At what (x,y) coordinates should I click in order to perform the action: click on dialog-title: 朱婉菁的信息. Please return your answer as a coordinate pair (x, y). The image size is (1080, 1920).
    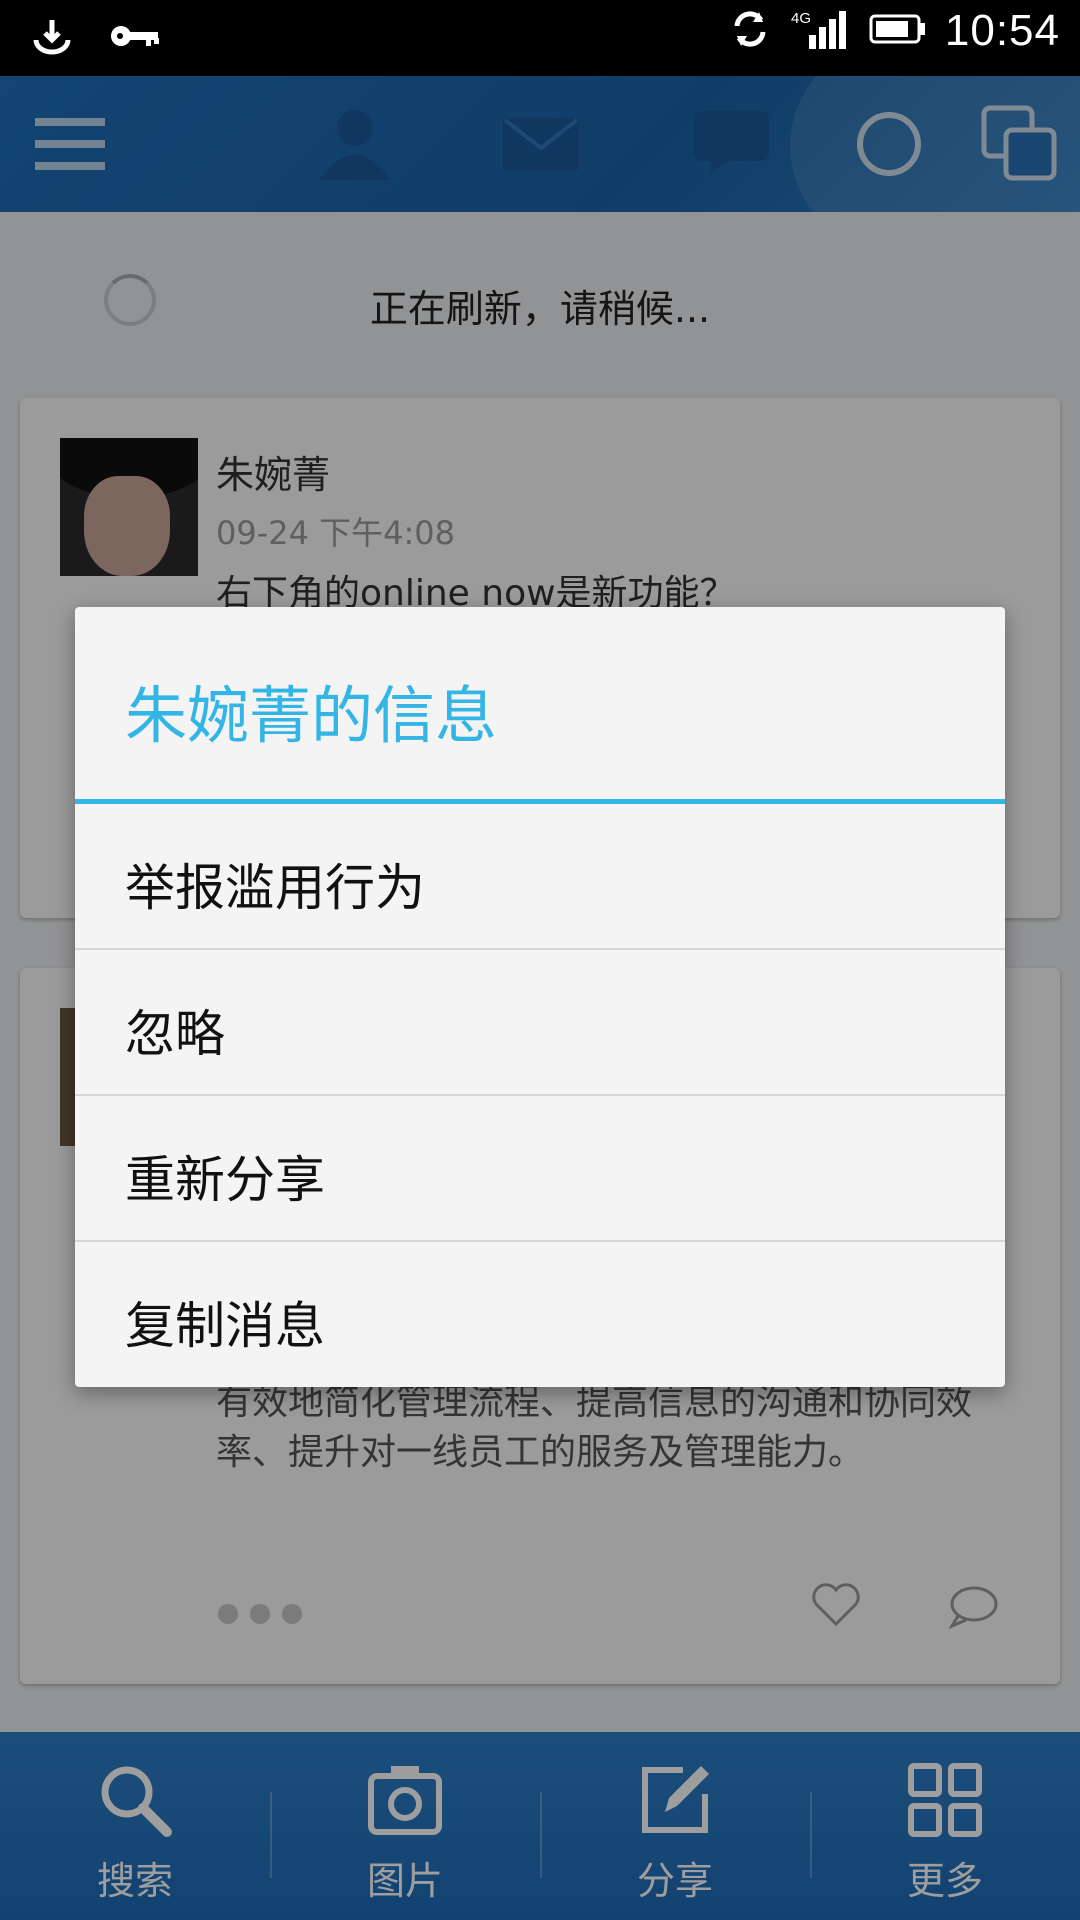
    Looking at the image, I should click on (311, 715).